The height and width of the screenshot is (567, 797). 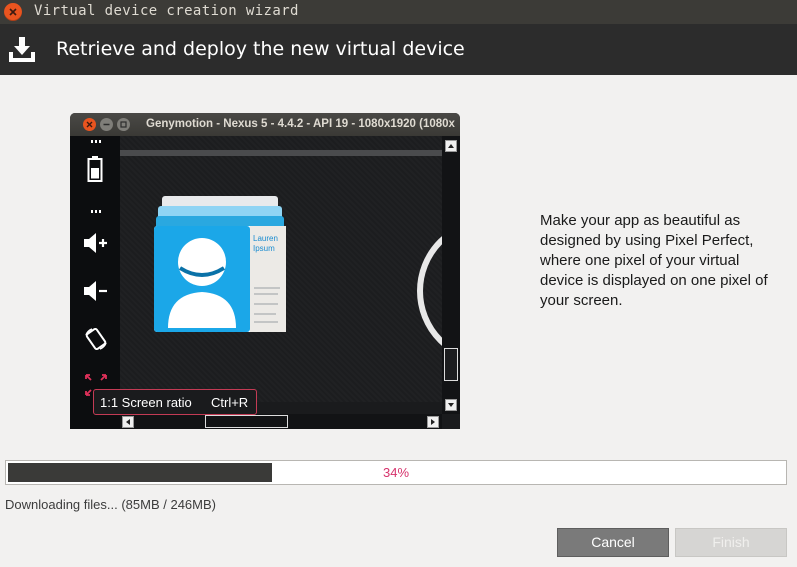 I want to click on scroll-down-icon, so click(x=451, y=405).